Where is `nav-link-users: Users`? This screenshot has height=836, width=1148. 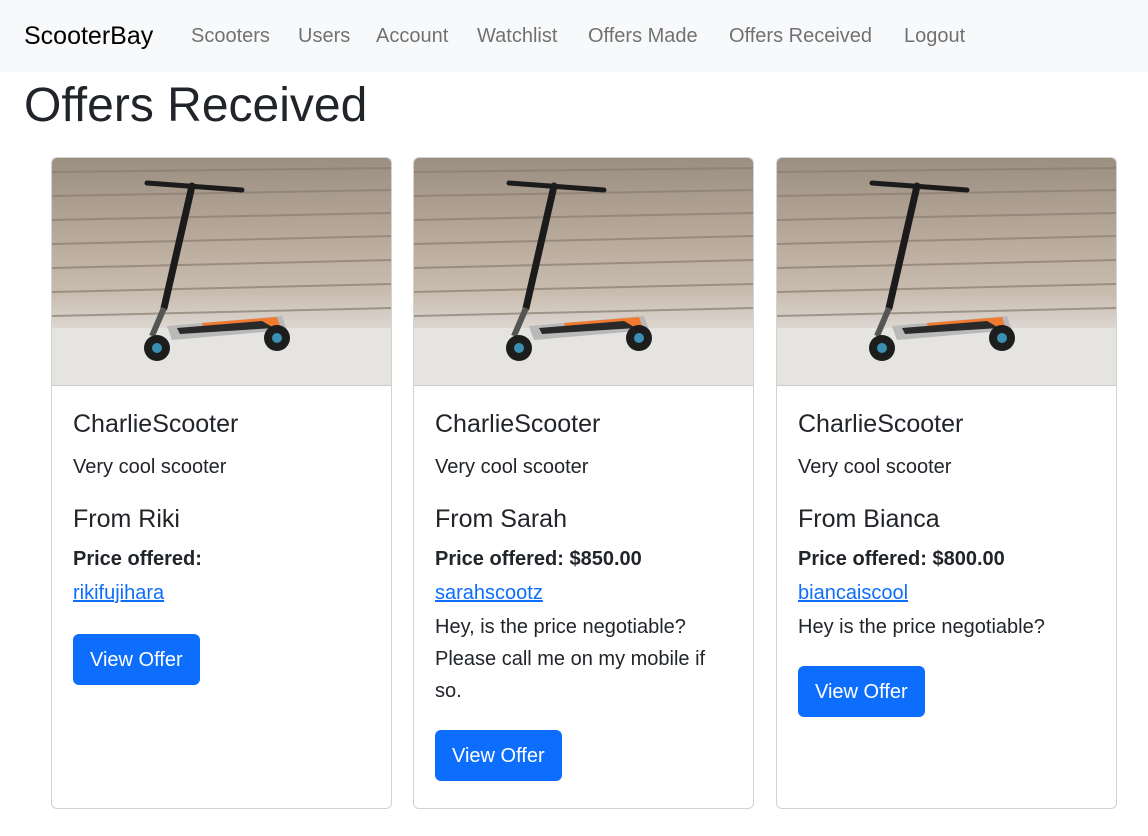 nav-link-users: Users is located at coordinates (324, 36).